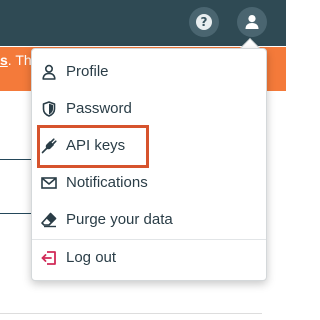 This screenshot has width=320, height=320. Describe the element at coordinates (4, 60) in the screenshot. I see `banner-link: s` at that location.